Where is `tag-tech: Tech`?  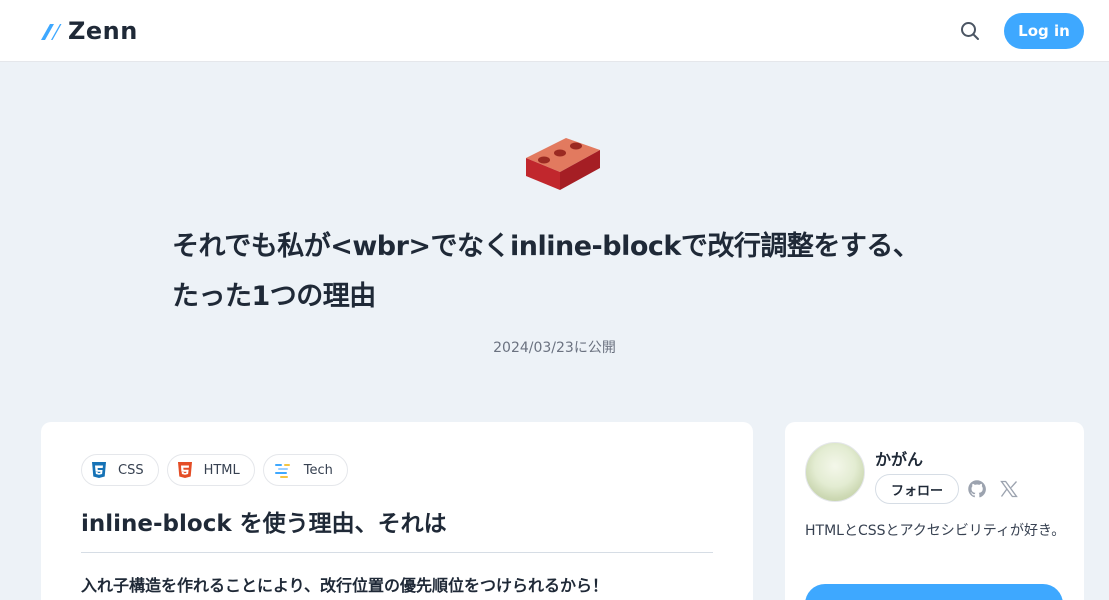 tag-tech: Tech is located at coordinates (305, 470).